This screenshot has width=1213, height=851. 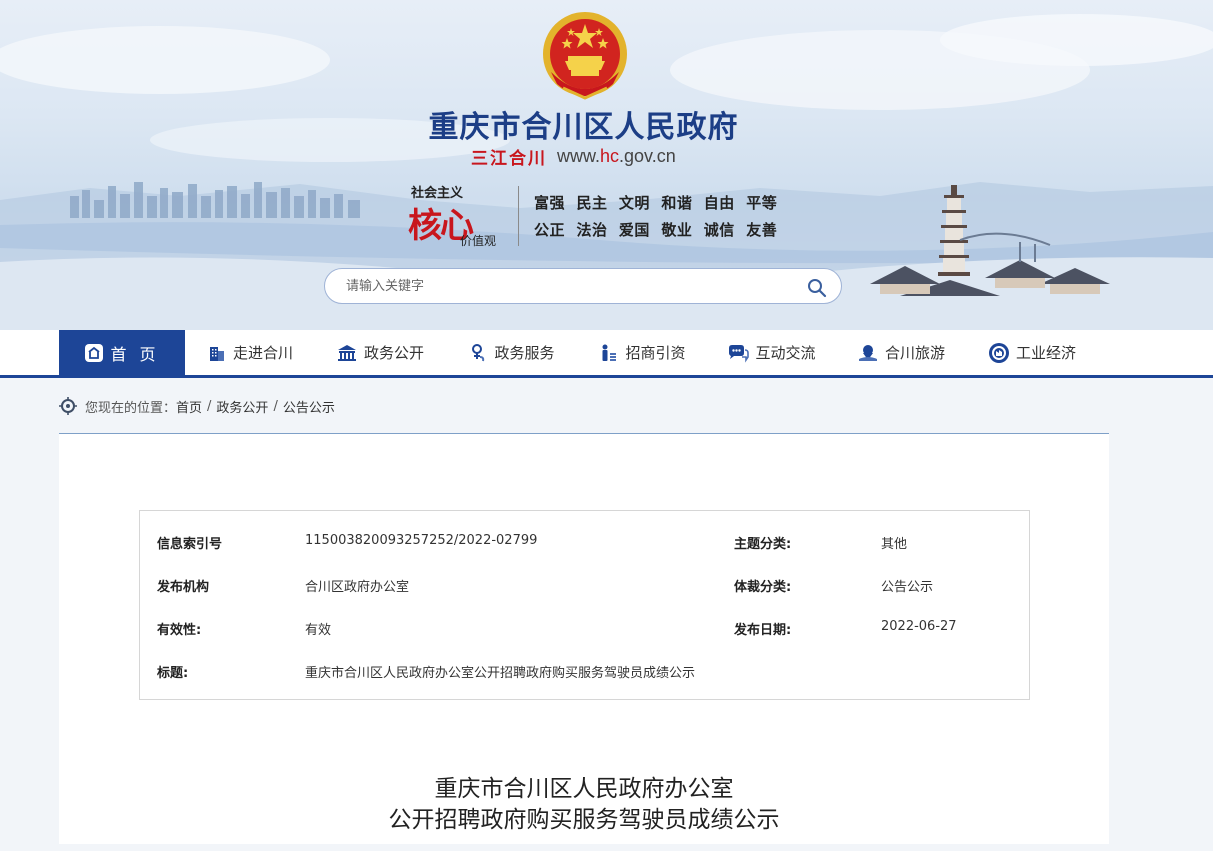 I want to click on topic-label: 主题分类:, so click(x=763, y=544).